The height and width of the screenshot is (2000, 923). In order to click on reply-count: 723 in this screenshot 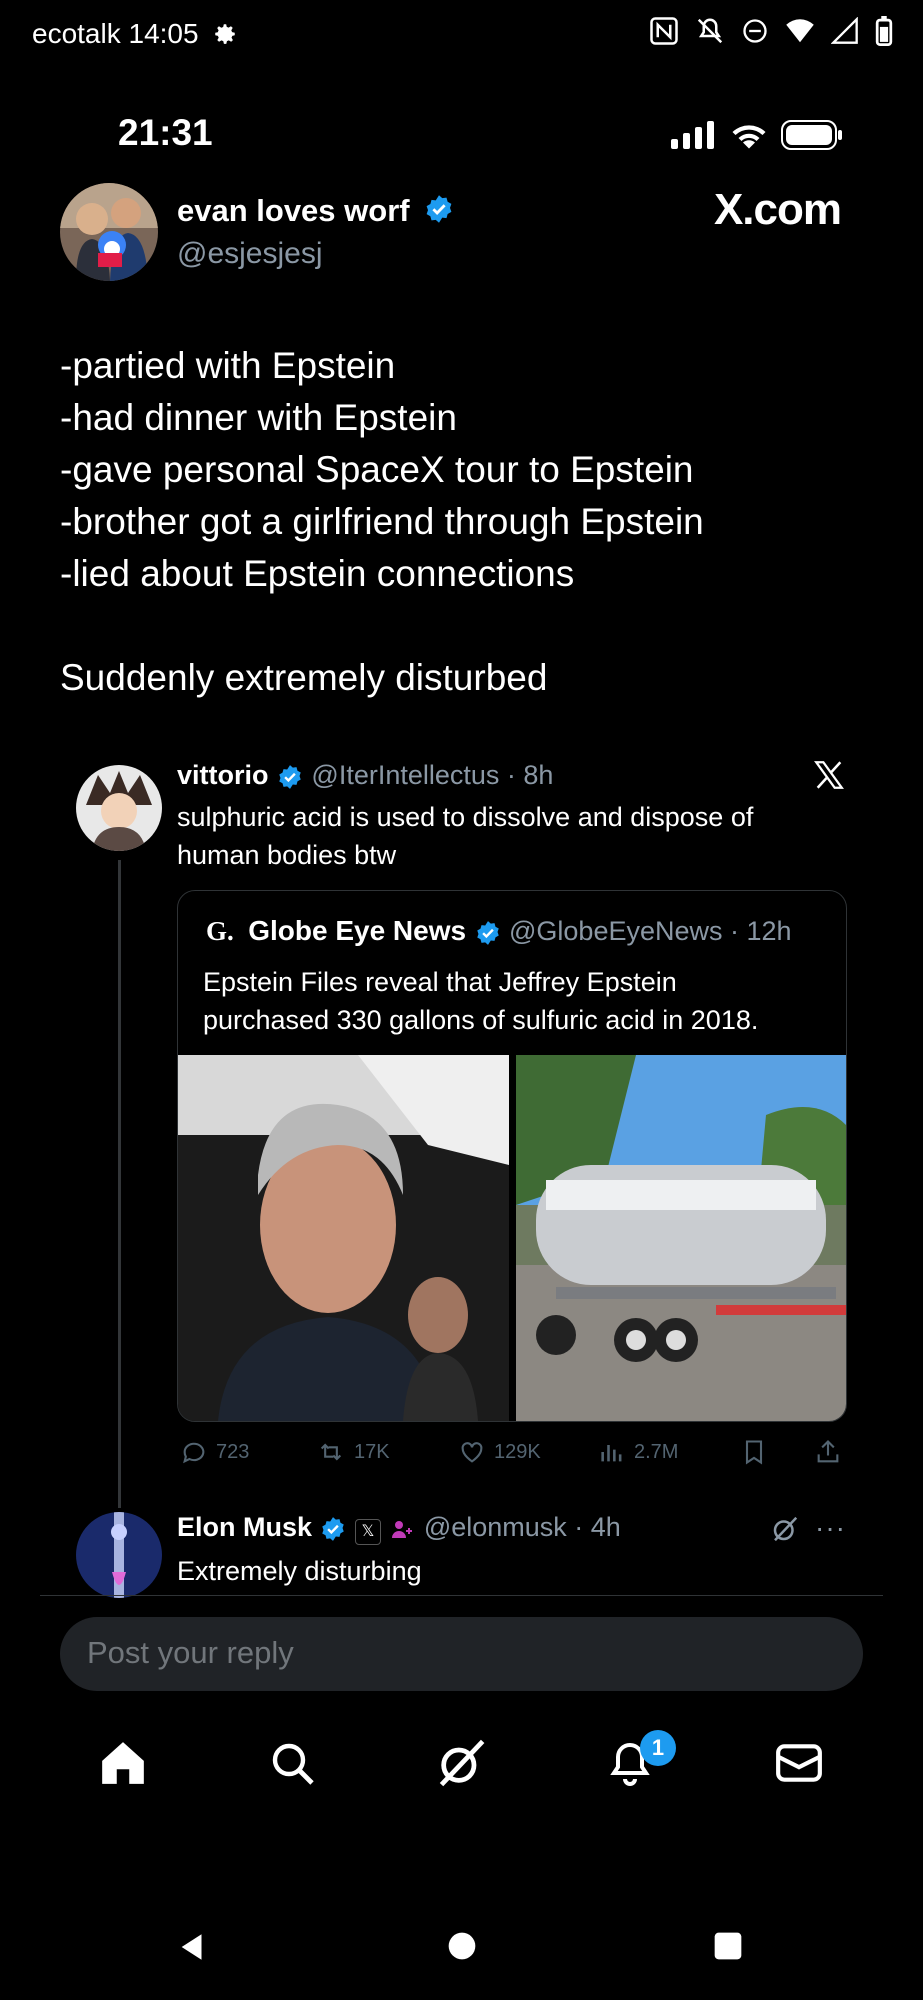, I will do `click(214, 1452)`.